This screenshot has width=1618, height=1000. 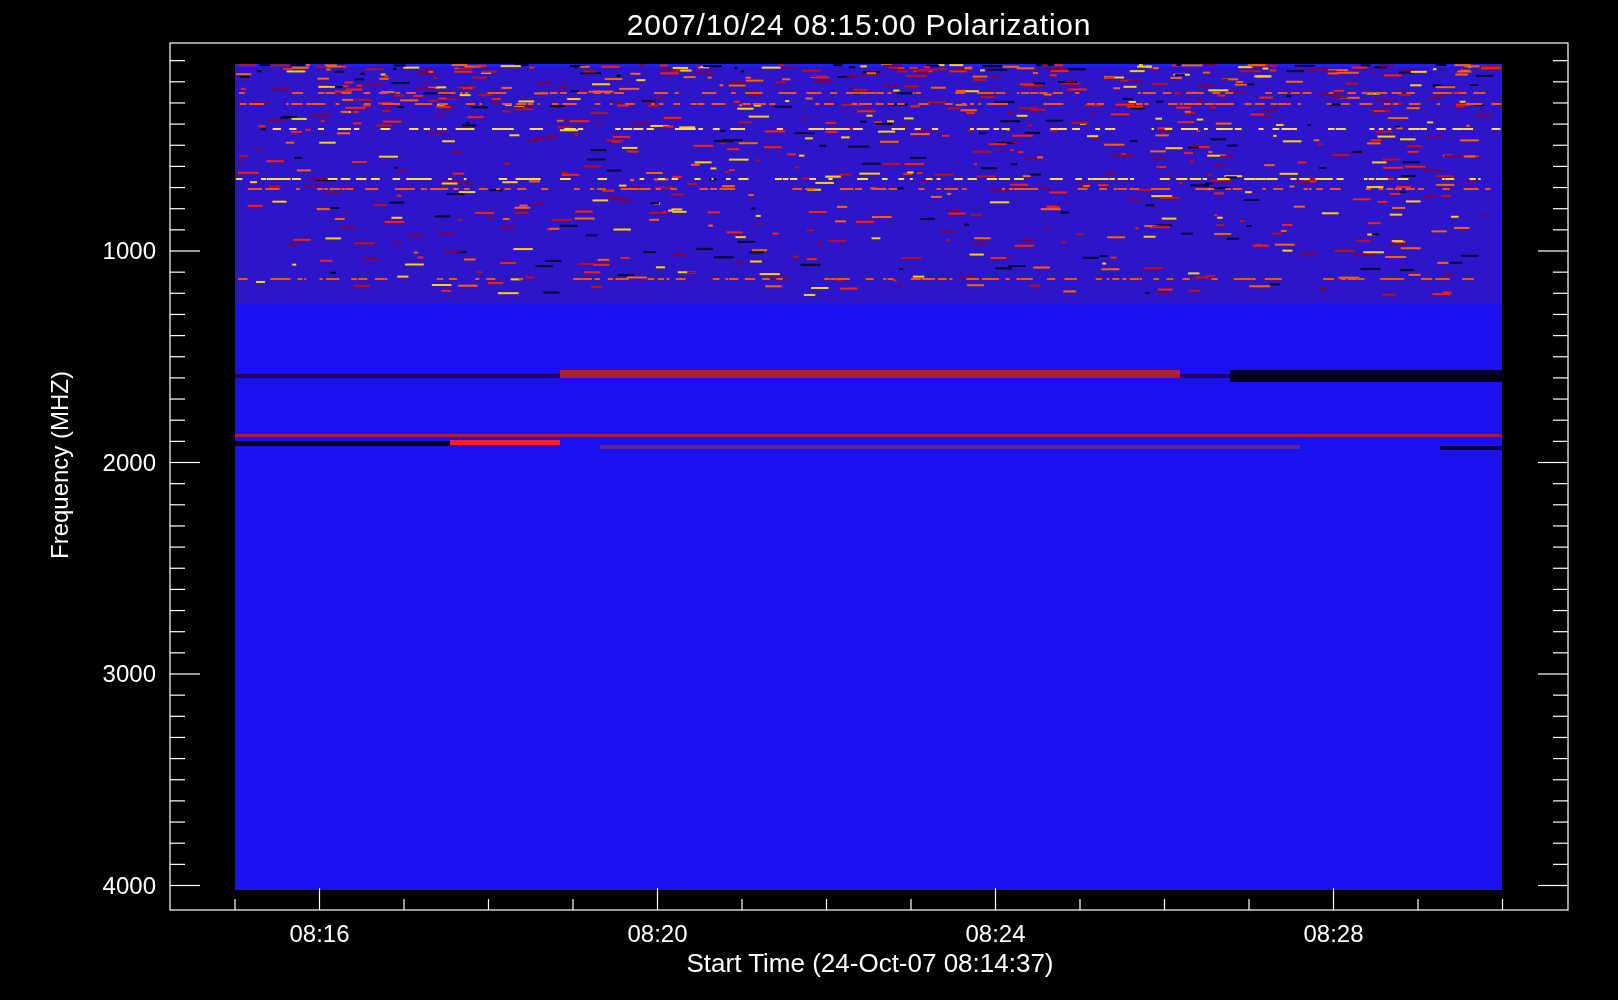 What do you see at coordinates (319, 934) in the screenshot?
I see `x-tick-label: 08:16` at bounding box center [319, 934].